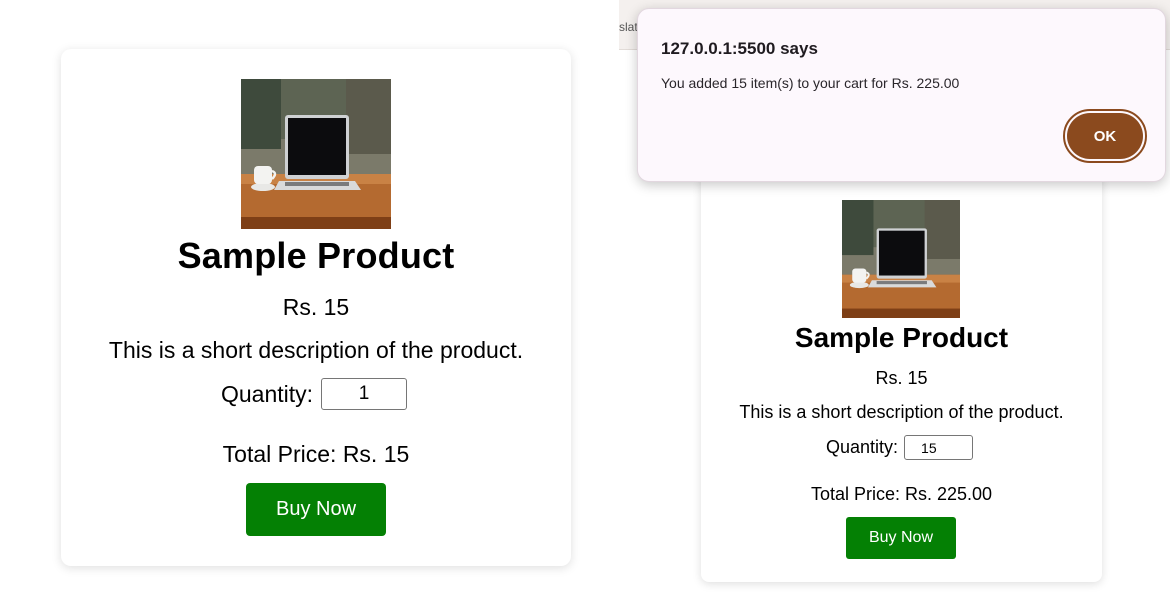 This screenshot has height=602, width=1170. What do you see at coordinates (628, 27) in the screenshot?
I see `browser-tab-fragment: slat` at bounding box center [628, 27].